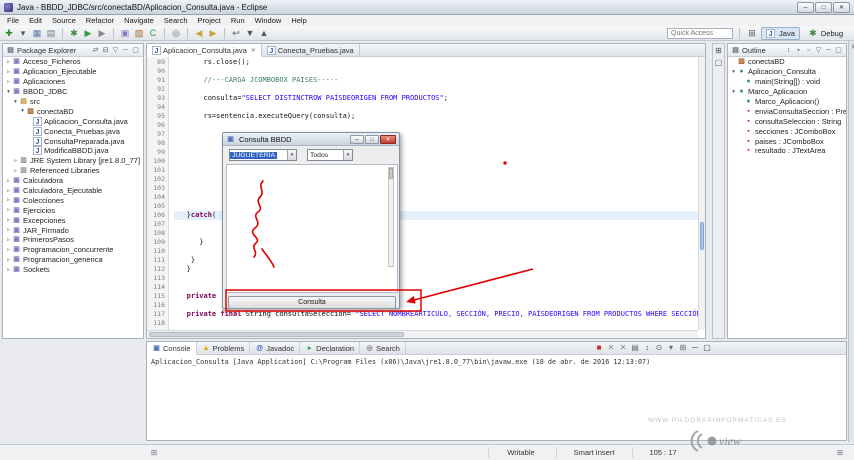 The image size is (854, 460). Describe the element at coordinates (752, 33) in the screenshot. I see `open-perspective-icon: ⊞` at that location.